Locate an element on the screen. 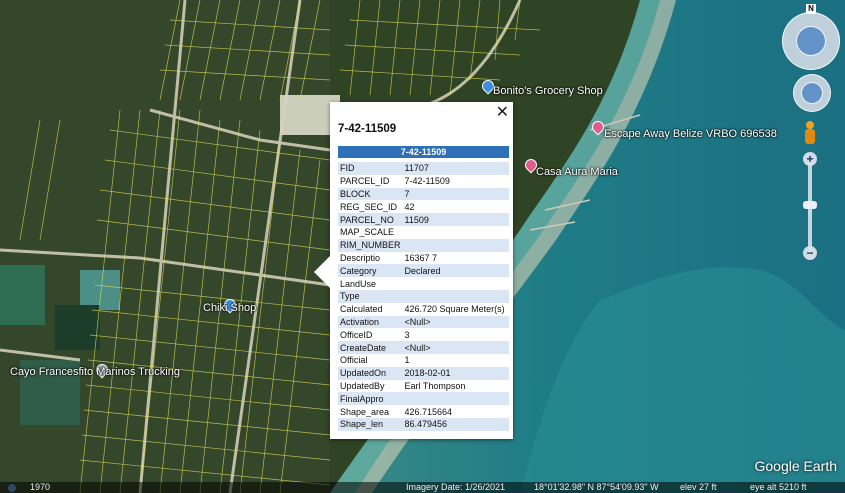 The image size is (845, 493). attribute-row: PARCEL_ID 7-42-11509 is located at coordinates (423, 181).